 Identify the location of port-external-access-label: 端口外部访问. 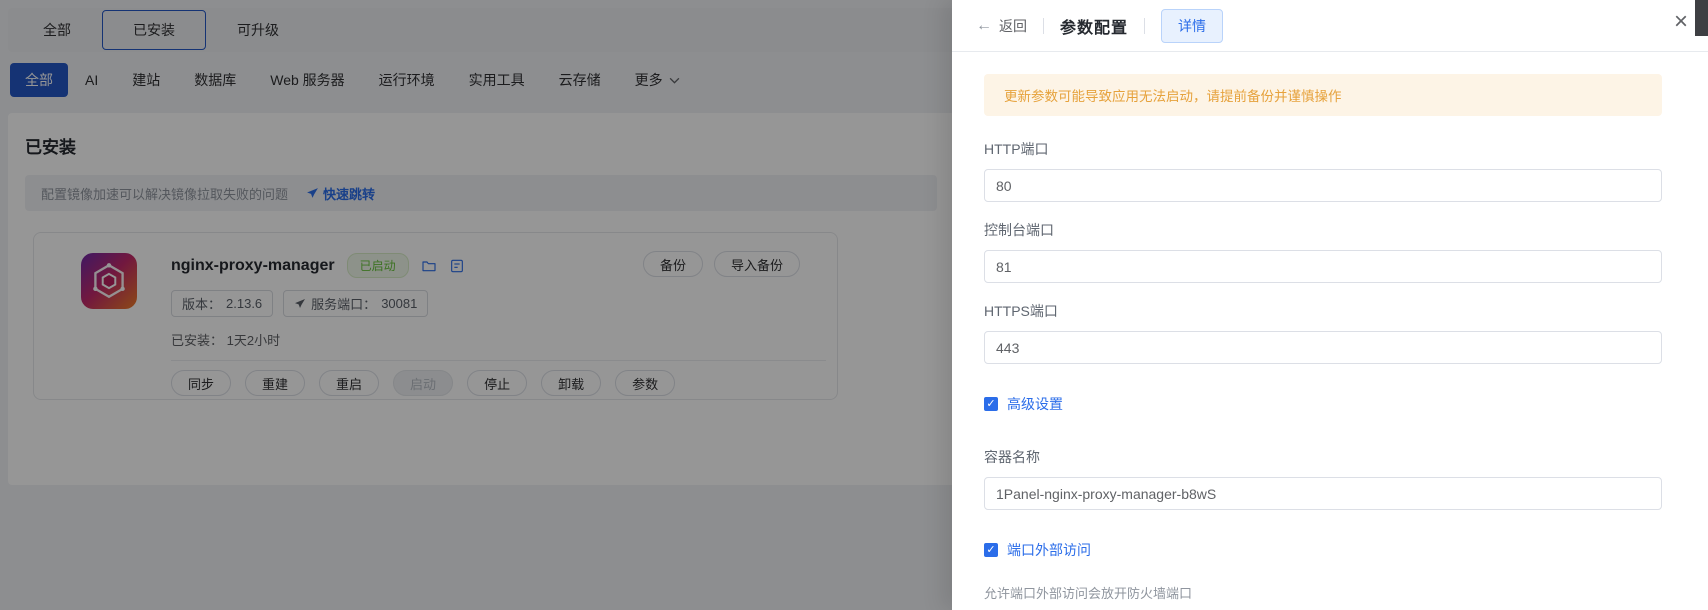
(1049, 550).